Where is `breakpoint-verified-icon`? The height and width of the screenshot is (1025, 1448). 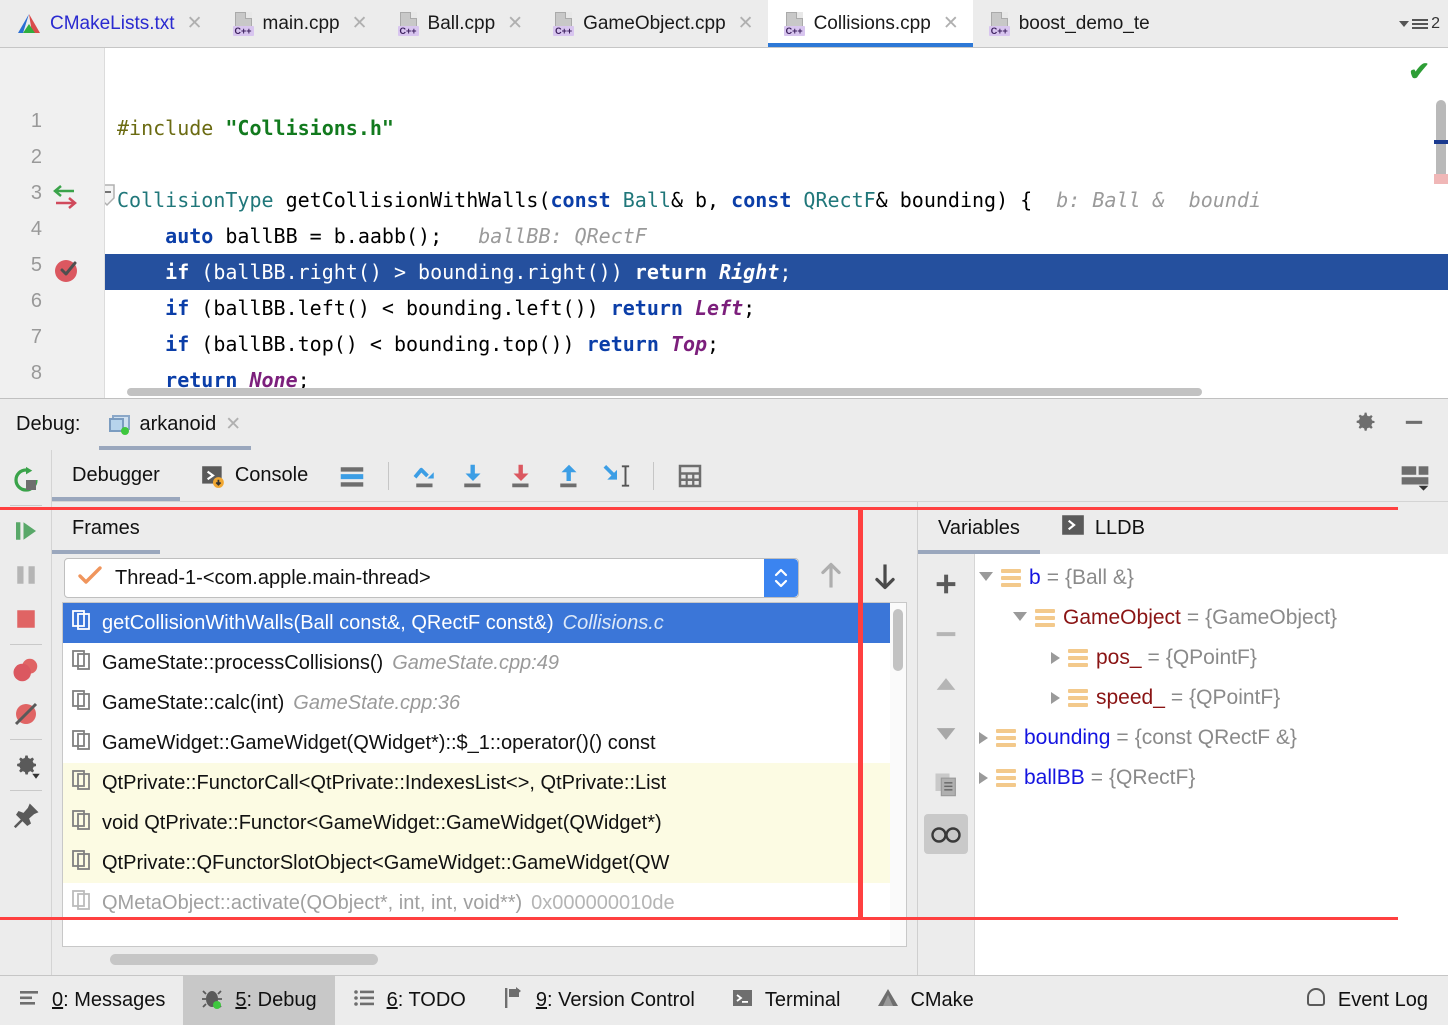
breakpoint-verified-icon is located at coordinates (67, 271).